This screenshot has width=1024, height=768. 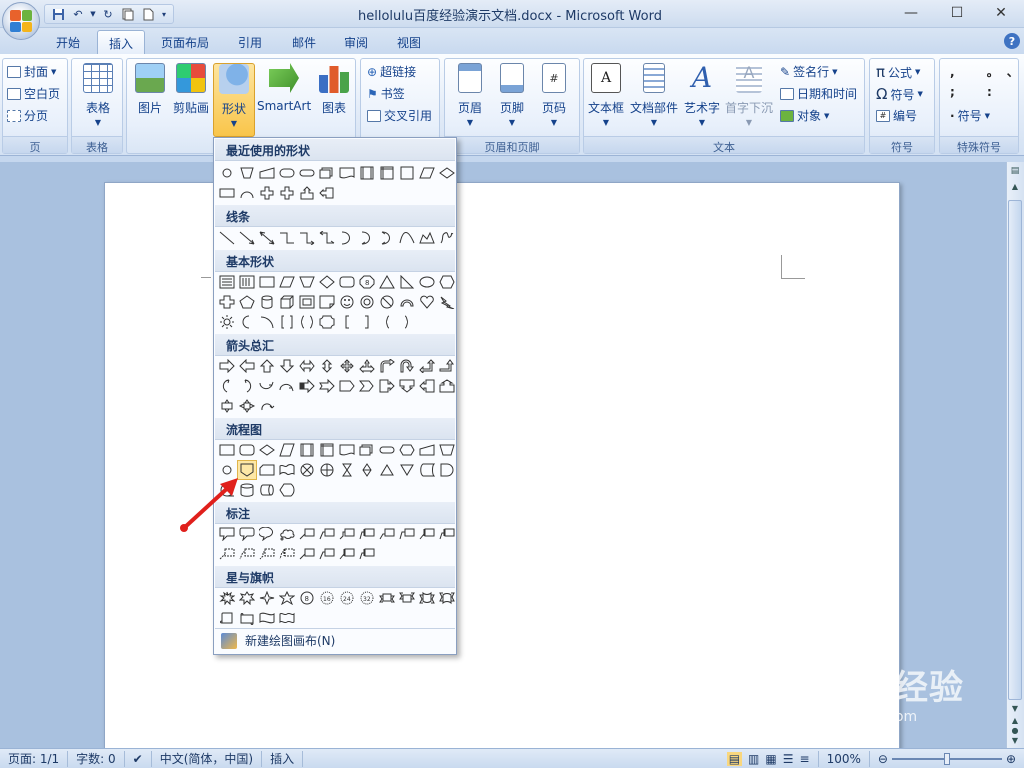 I want to click on star-32-point-shape-icon: 32, so click(x=367, y=598).